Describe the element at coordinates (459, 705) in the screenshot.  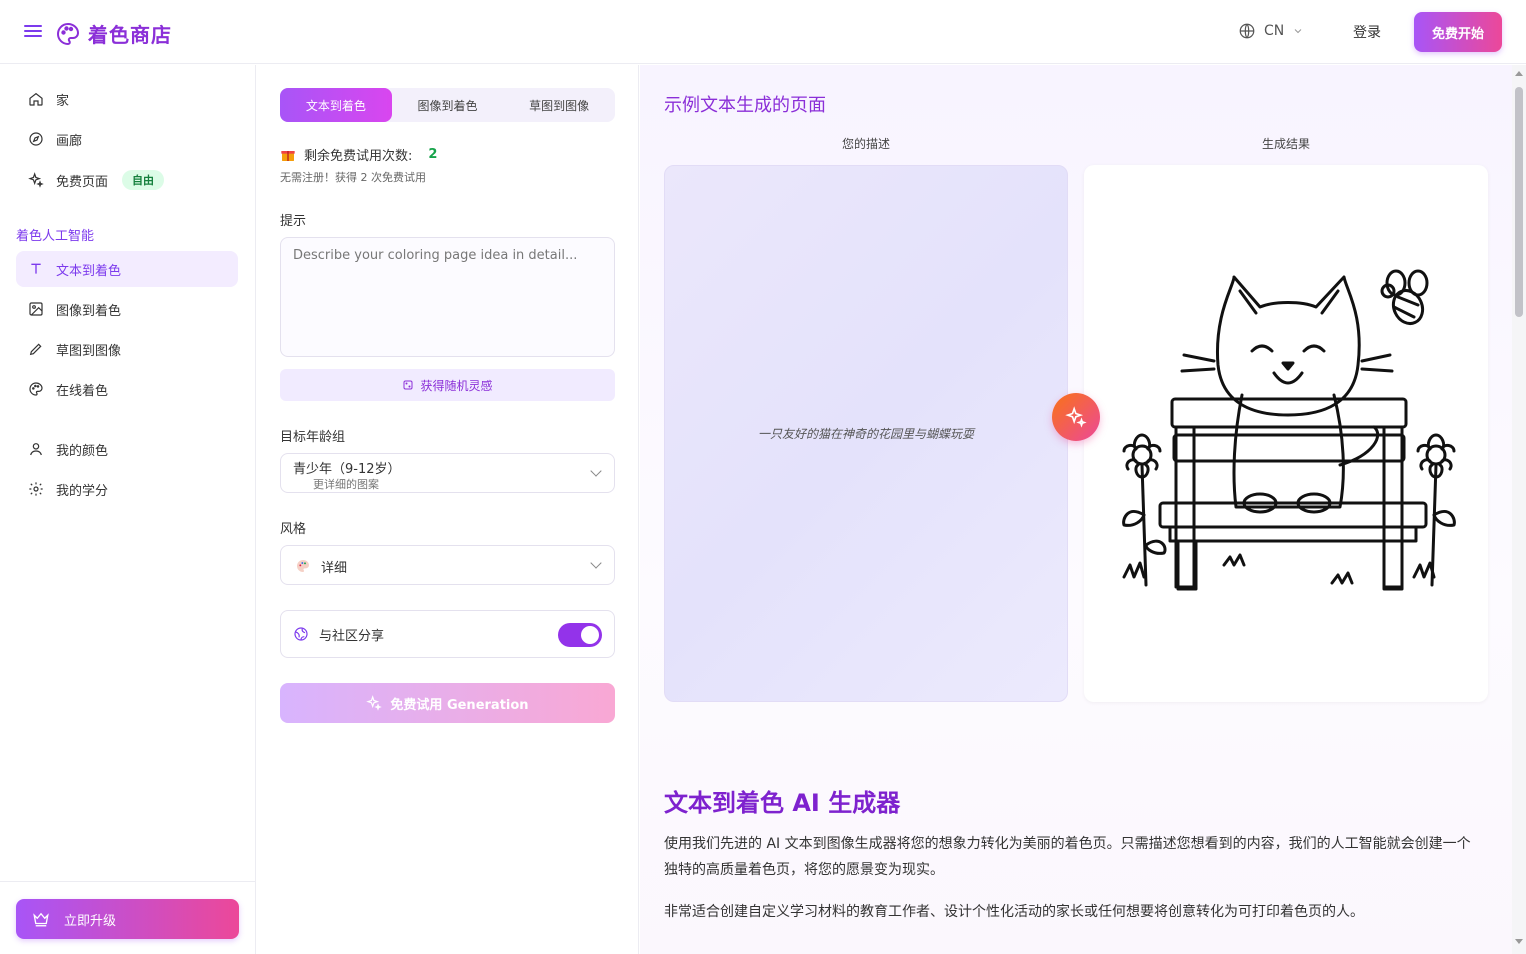
I see `generate-label: 免费试用 Generation` at that location.